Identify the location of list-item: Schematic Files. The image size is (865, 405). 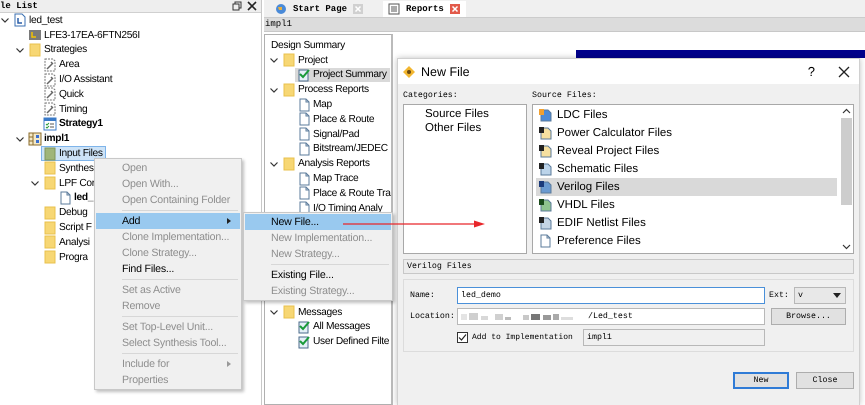
(686, 169).